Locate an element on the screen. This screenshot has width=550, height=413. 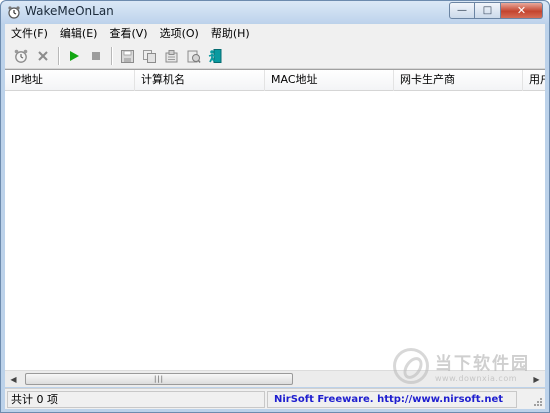
menu-bar: 文件(F) 编辑(E) 查看(V) 选项(O) 帮助(H) is located at coordinates (275, 34).